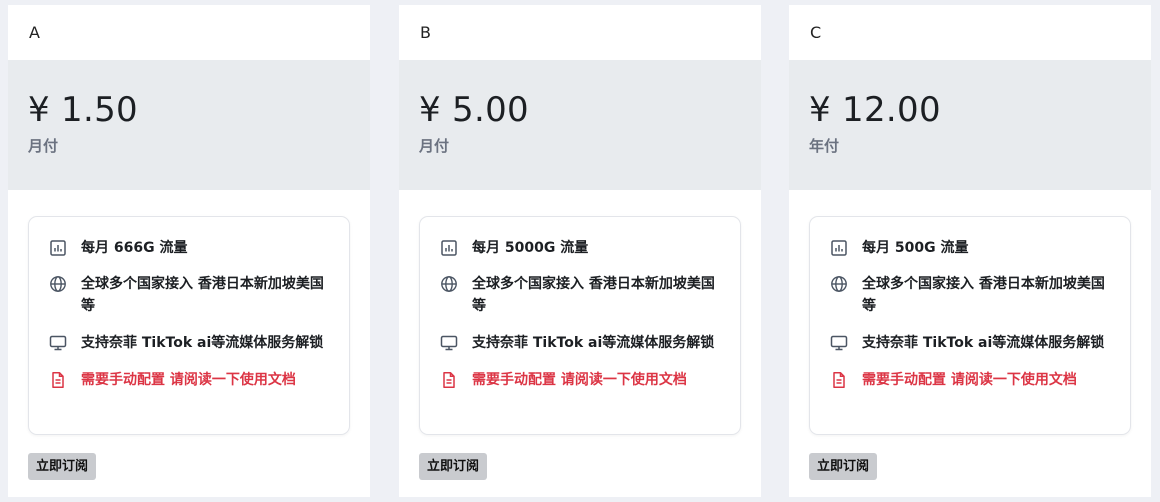  What do you see at coordinates (530, 248) in the screenshot?
I see `feature-text: 每月 5000G 流量` at bounding box center [530, 248].